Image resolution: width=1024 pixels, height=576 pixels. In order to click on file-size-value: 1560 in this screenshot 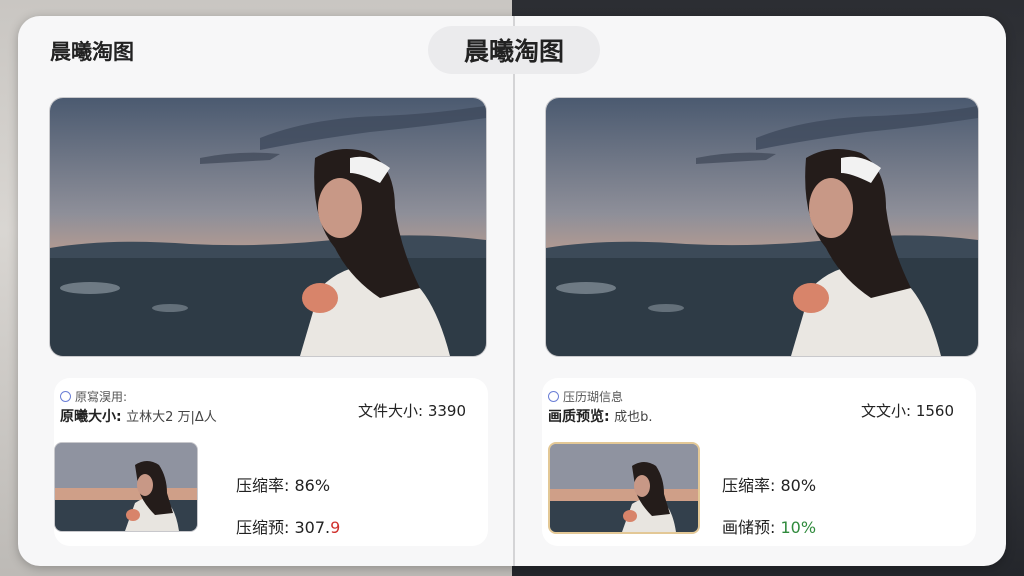, I will do `click(934, 411)`.